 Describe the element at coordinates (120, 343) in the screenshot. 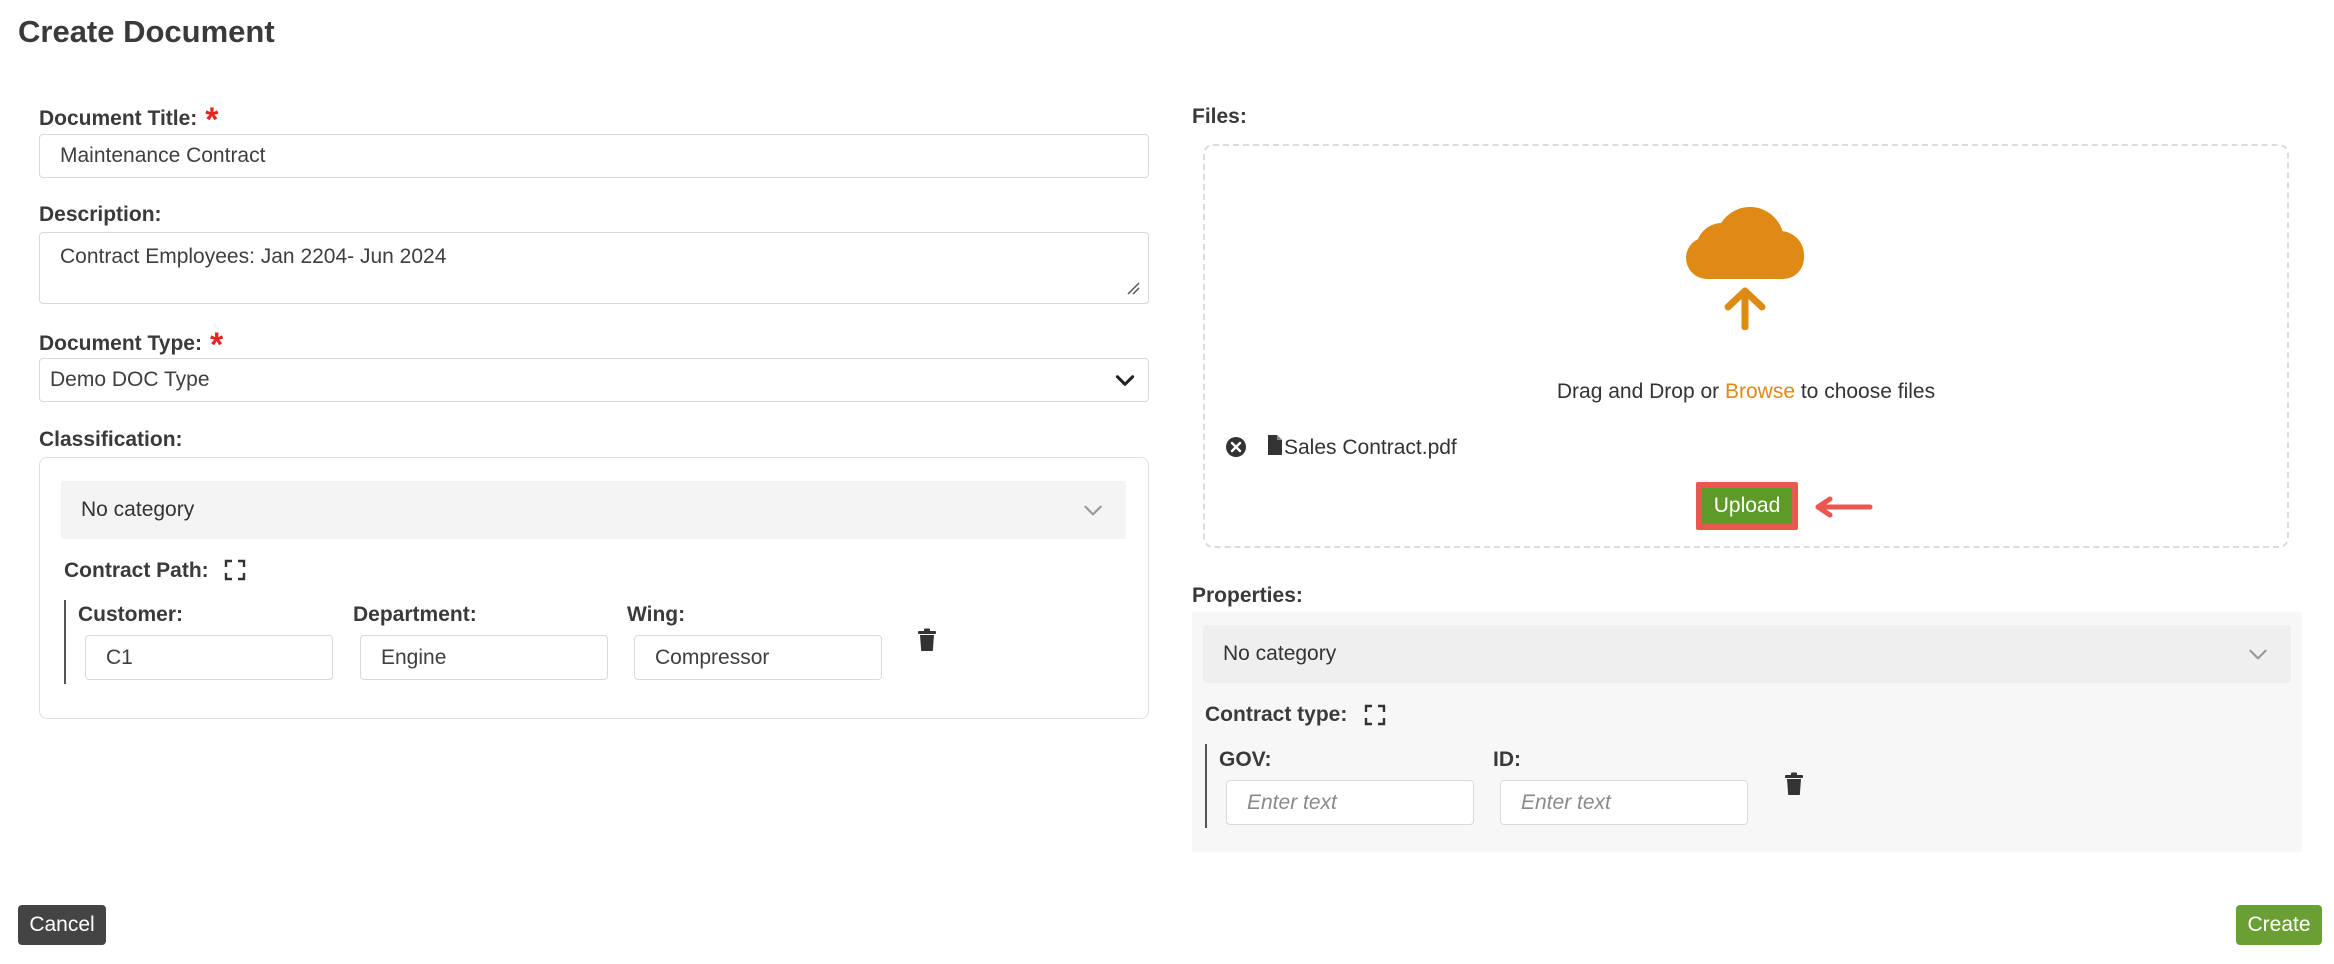

I see `document-type-label-text: Document Type:` at that location.